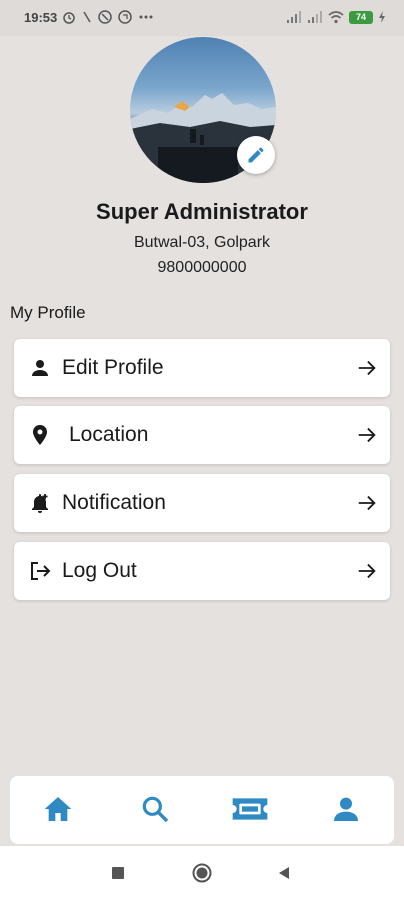 This screenshot has width=404, height=900. What do you see at coordinates (114, 502) in the screenshot?
I see `menu-item-label: Notification` at bounding box center [114, 502].